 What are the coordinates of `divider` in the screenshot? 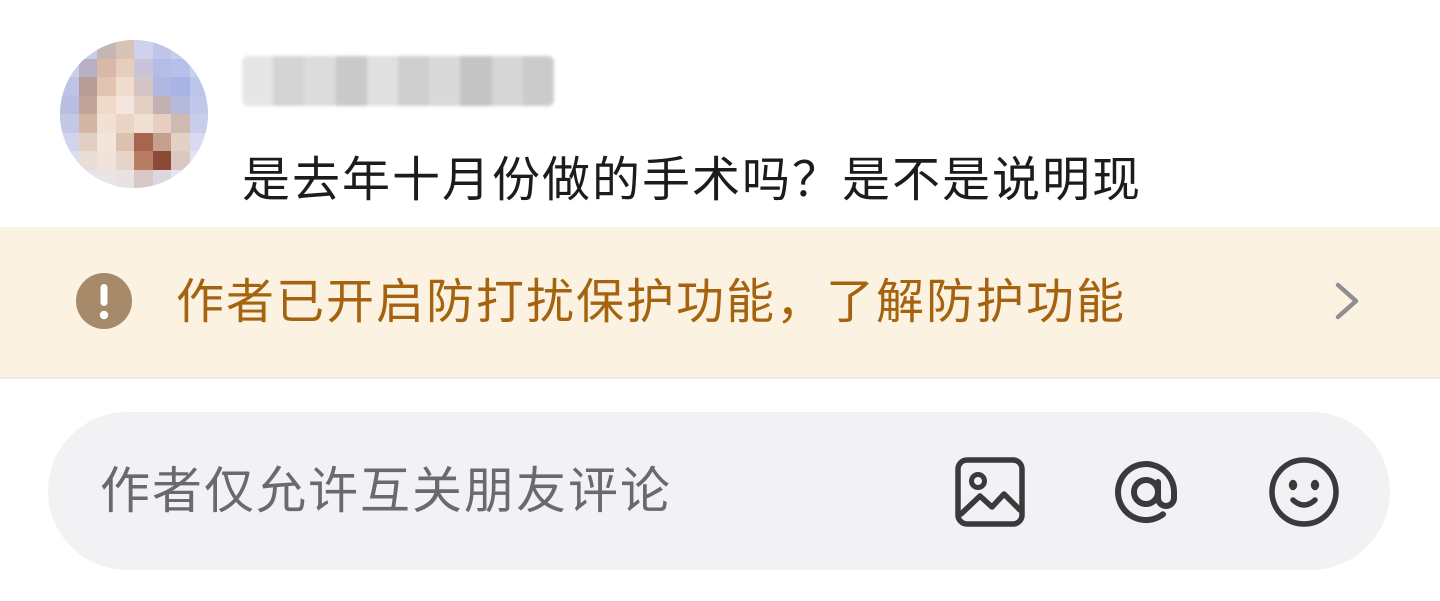 It's located at (720, 378).